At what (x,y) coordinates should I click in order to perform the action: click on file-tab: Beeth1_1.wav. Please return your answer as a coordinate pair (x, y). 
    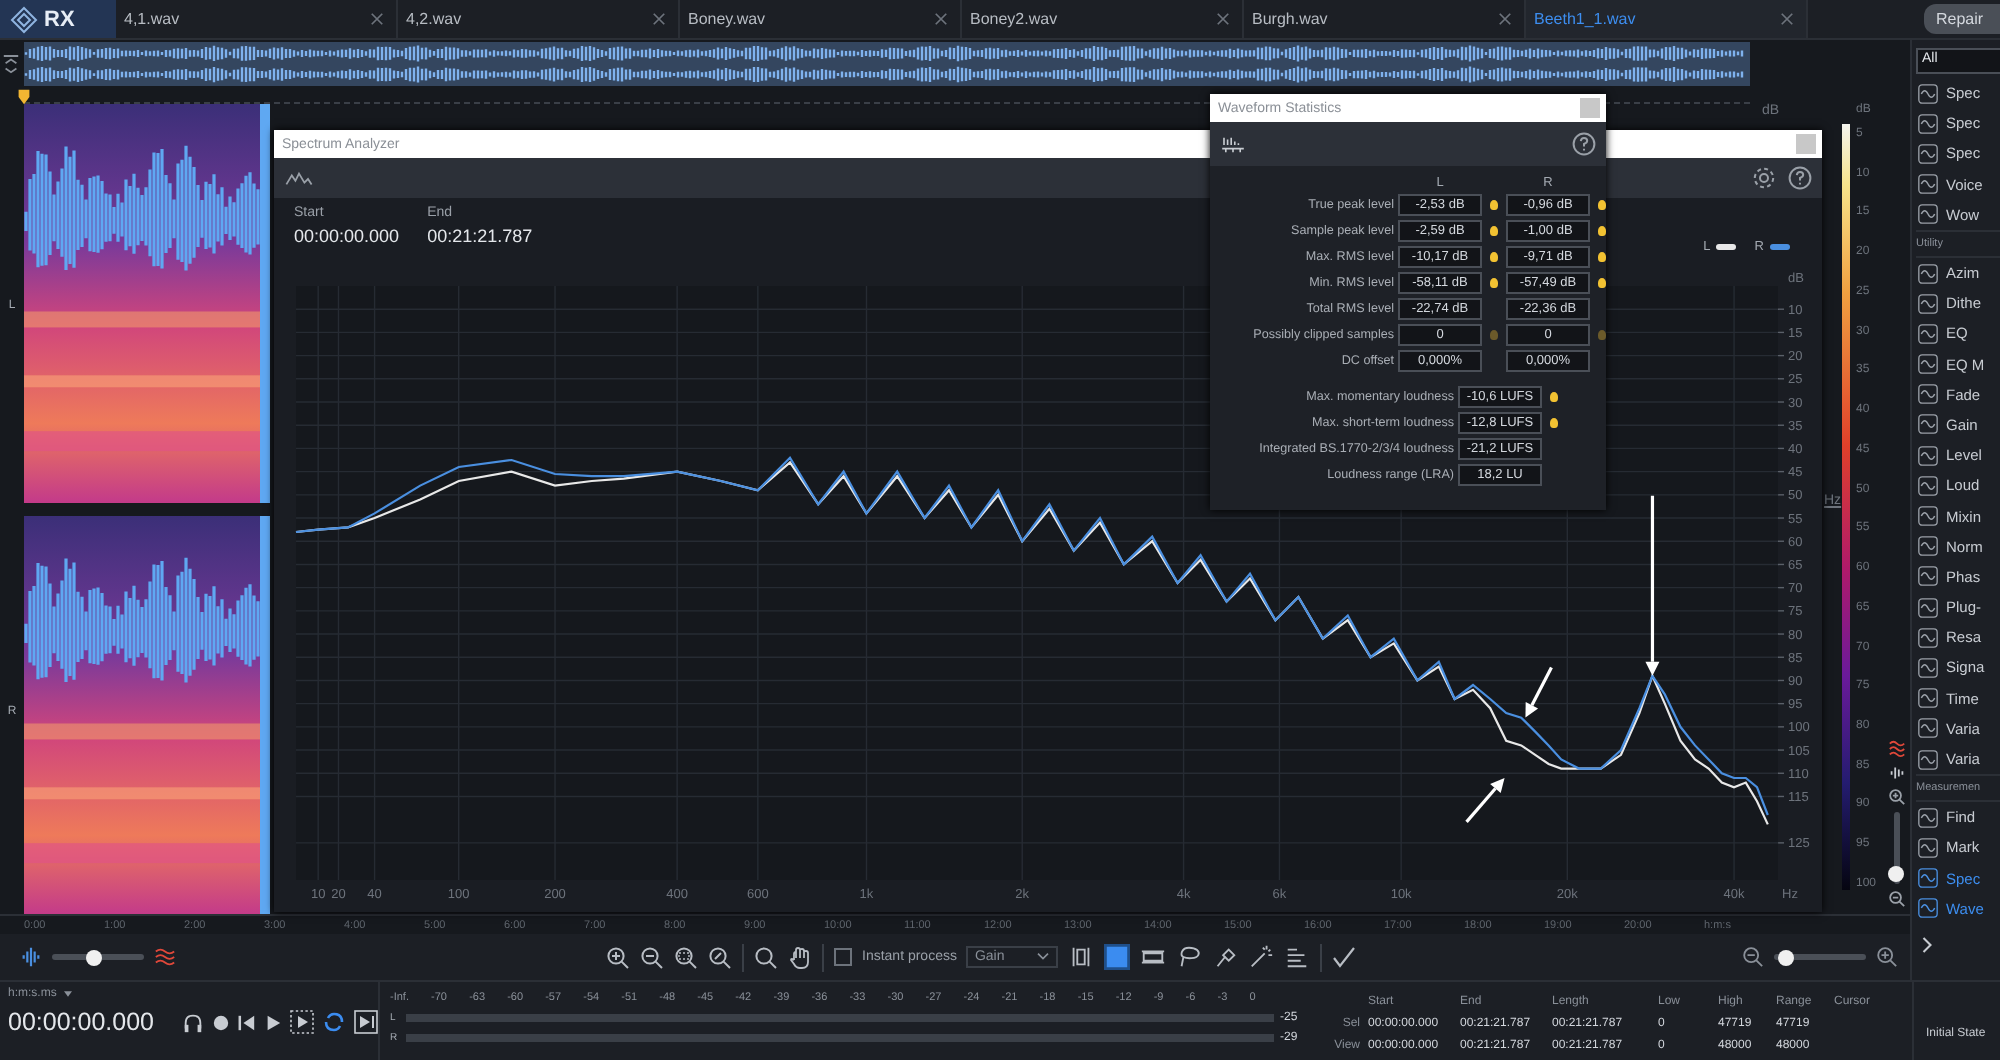
    Looking at the image, I should click on (1667, 19).